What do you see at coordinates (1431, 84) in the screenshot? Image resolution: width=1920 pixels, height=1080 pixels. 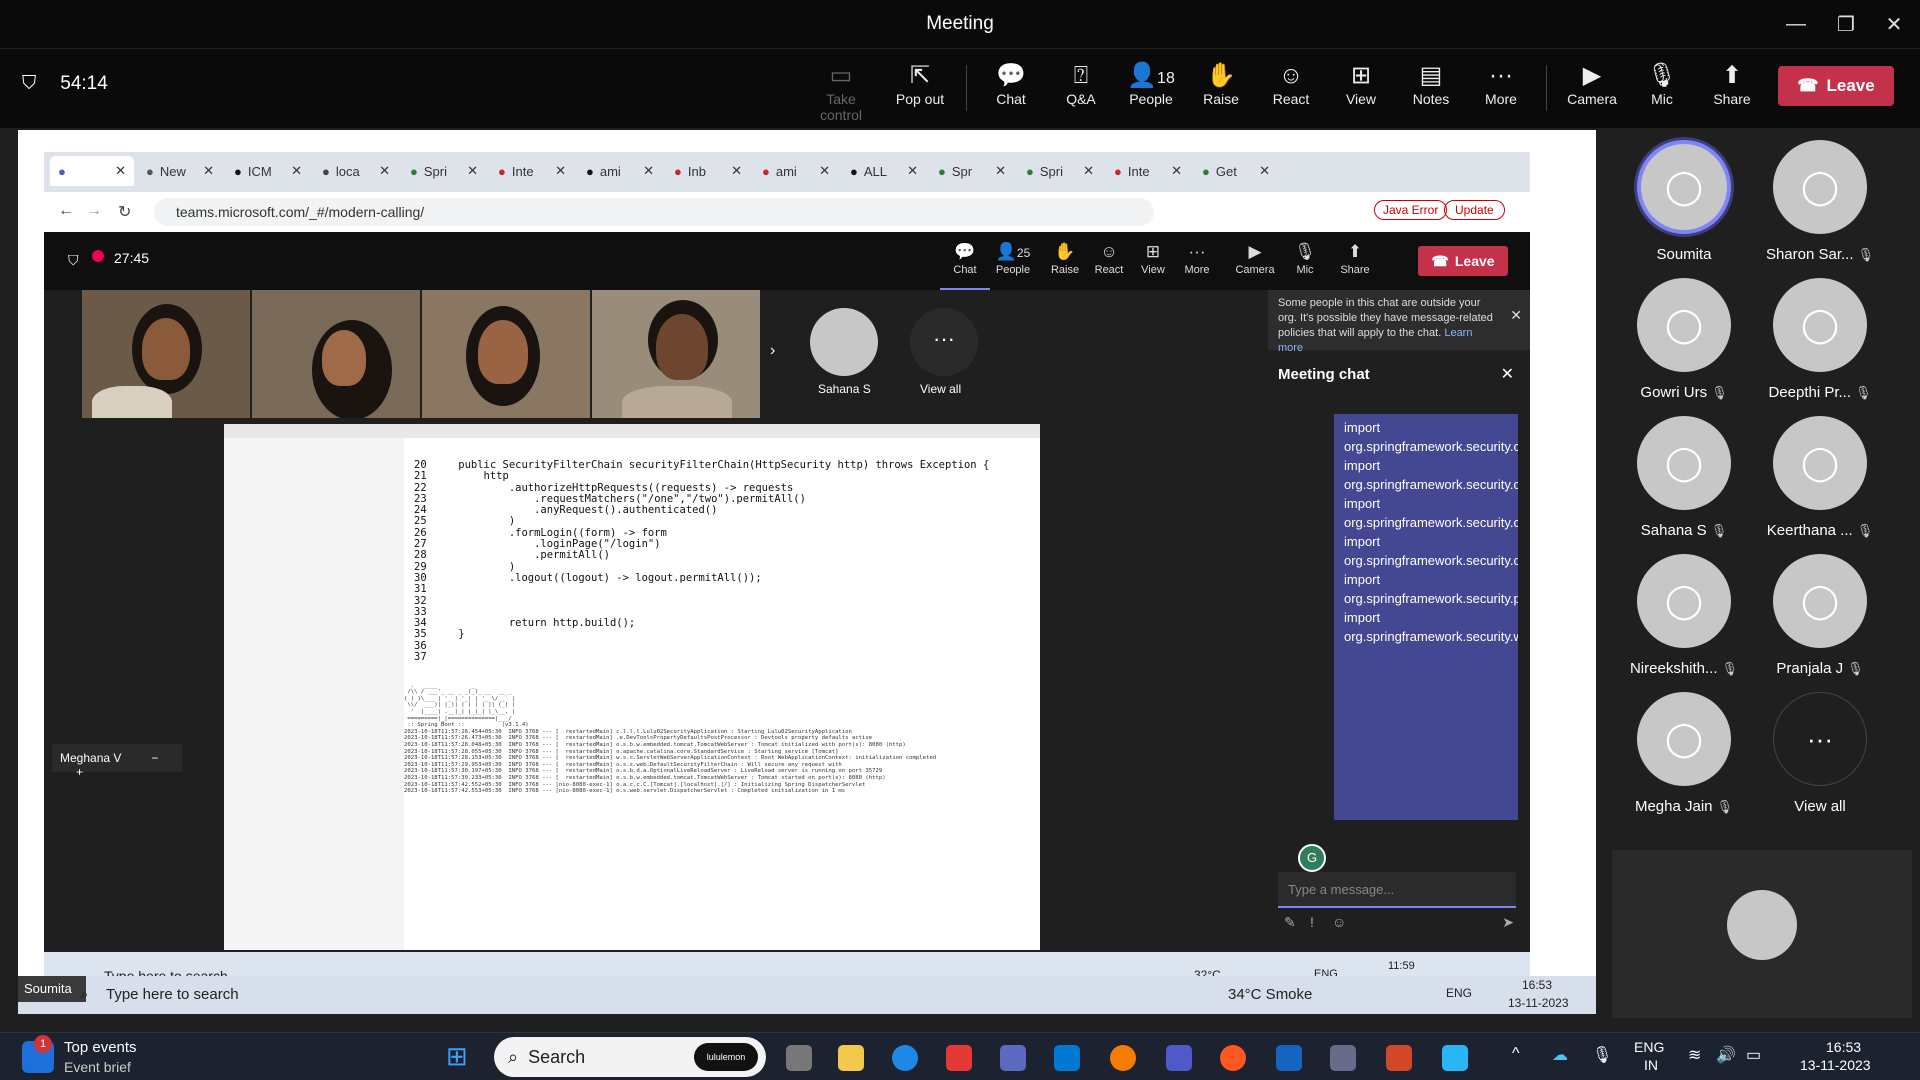 I see `notes-button: ▤ Notes` at bounding box center [1431, 84].